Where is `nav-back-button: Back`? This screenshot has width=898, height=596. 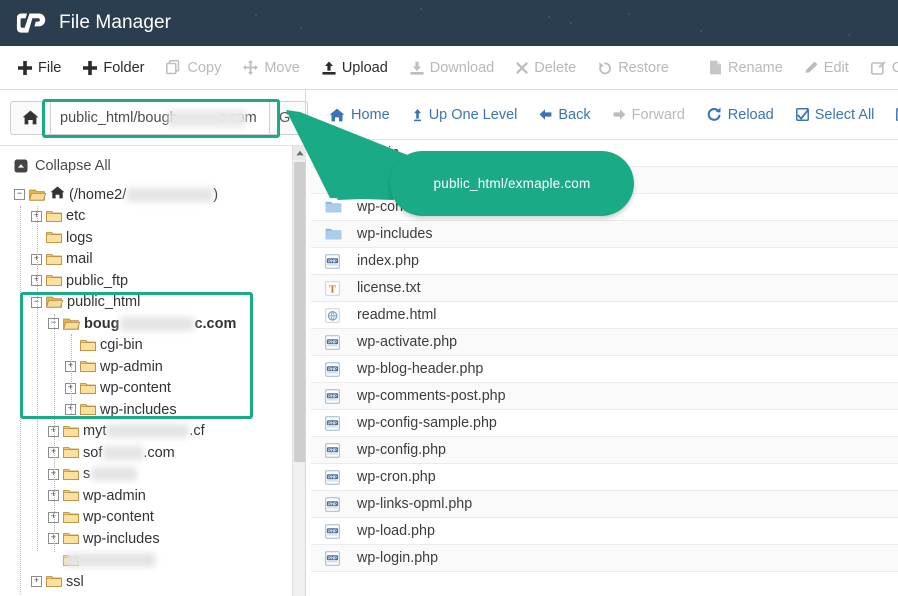
nav-back-button: Back is located at coordinates (565, 115).